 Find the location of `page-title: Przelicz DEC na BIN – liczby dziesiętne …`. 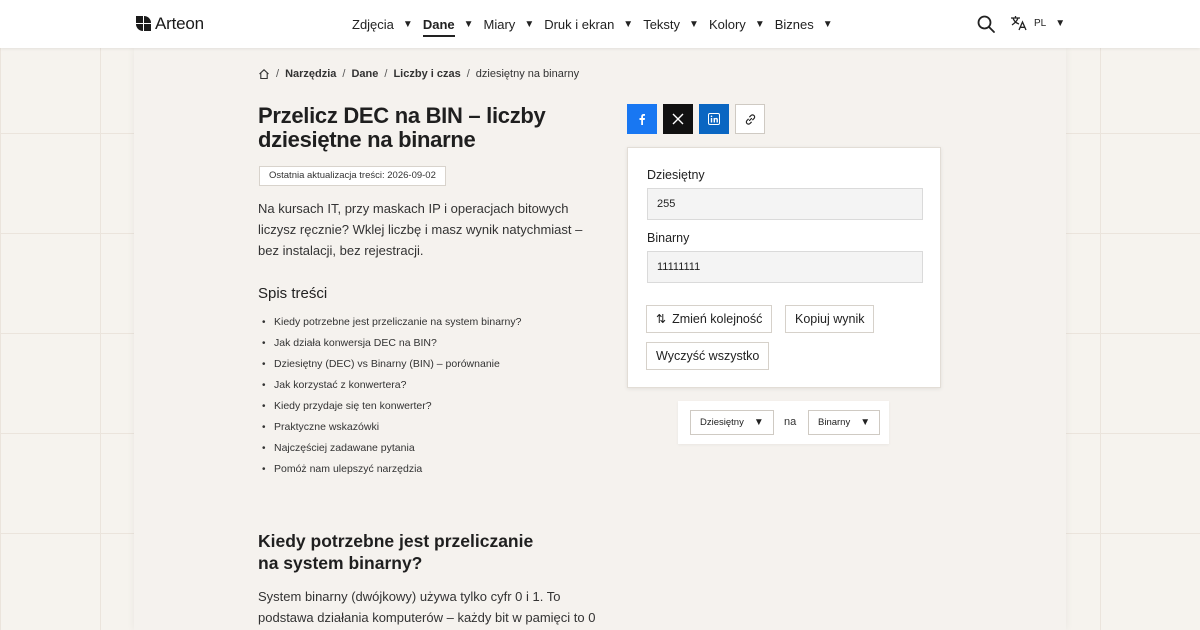

page-title: Przelicz DEC na BIN – liczby dziesiętne … is located at coordinates (402, 127).